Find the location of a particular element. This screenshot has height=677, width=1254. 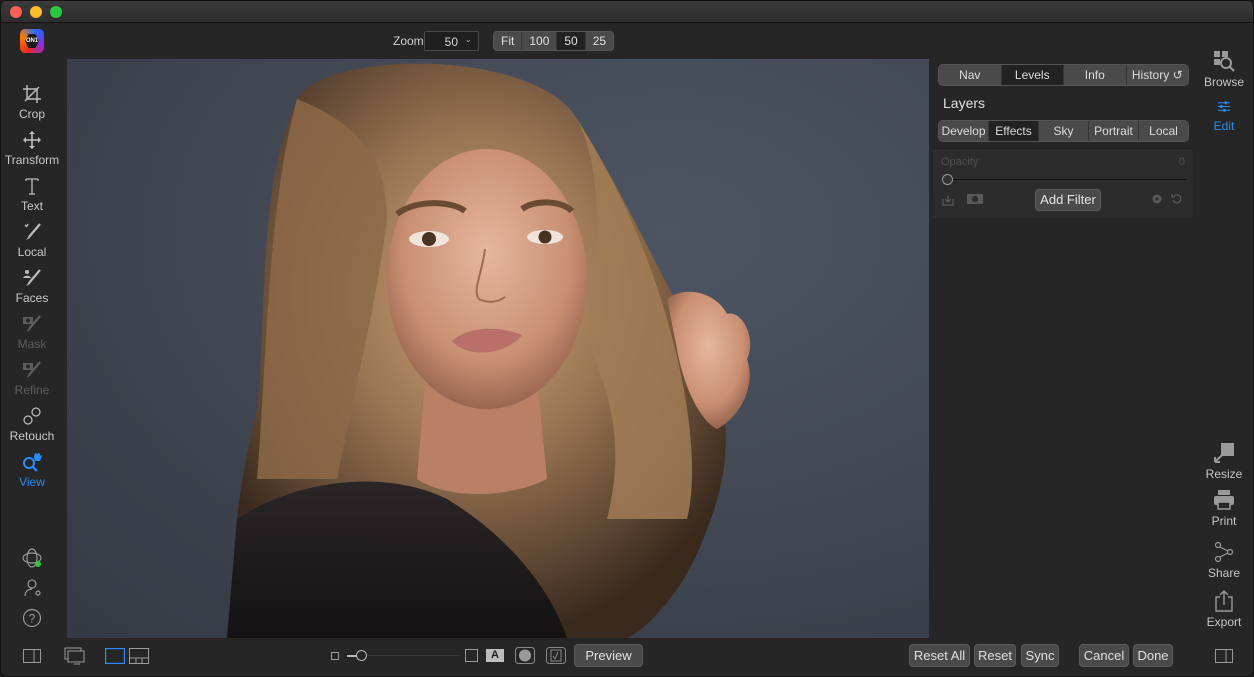

layers-title: Layers is located at coordinates (964, 103).